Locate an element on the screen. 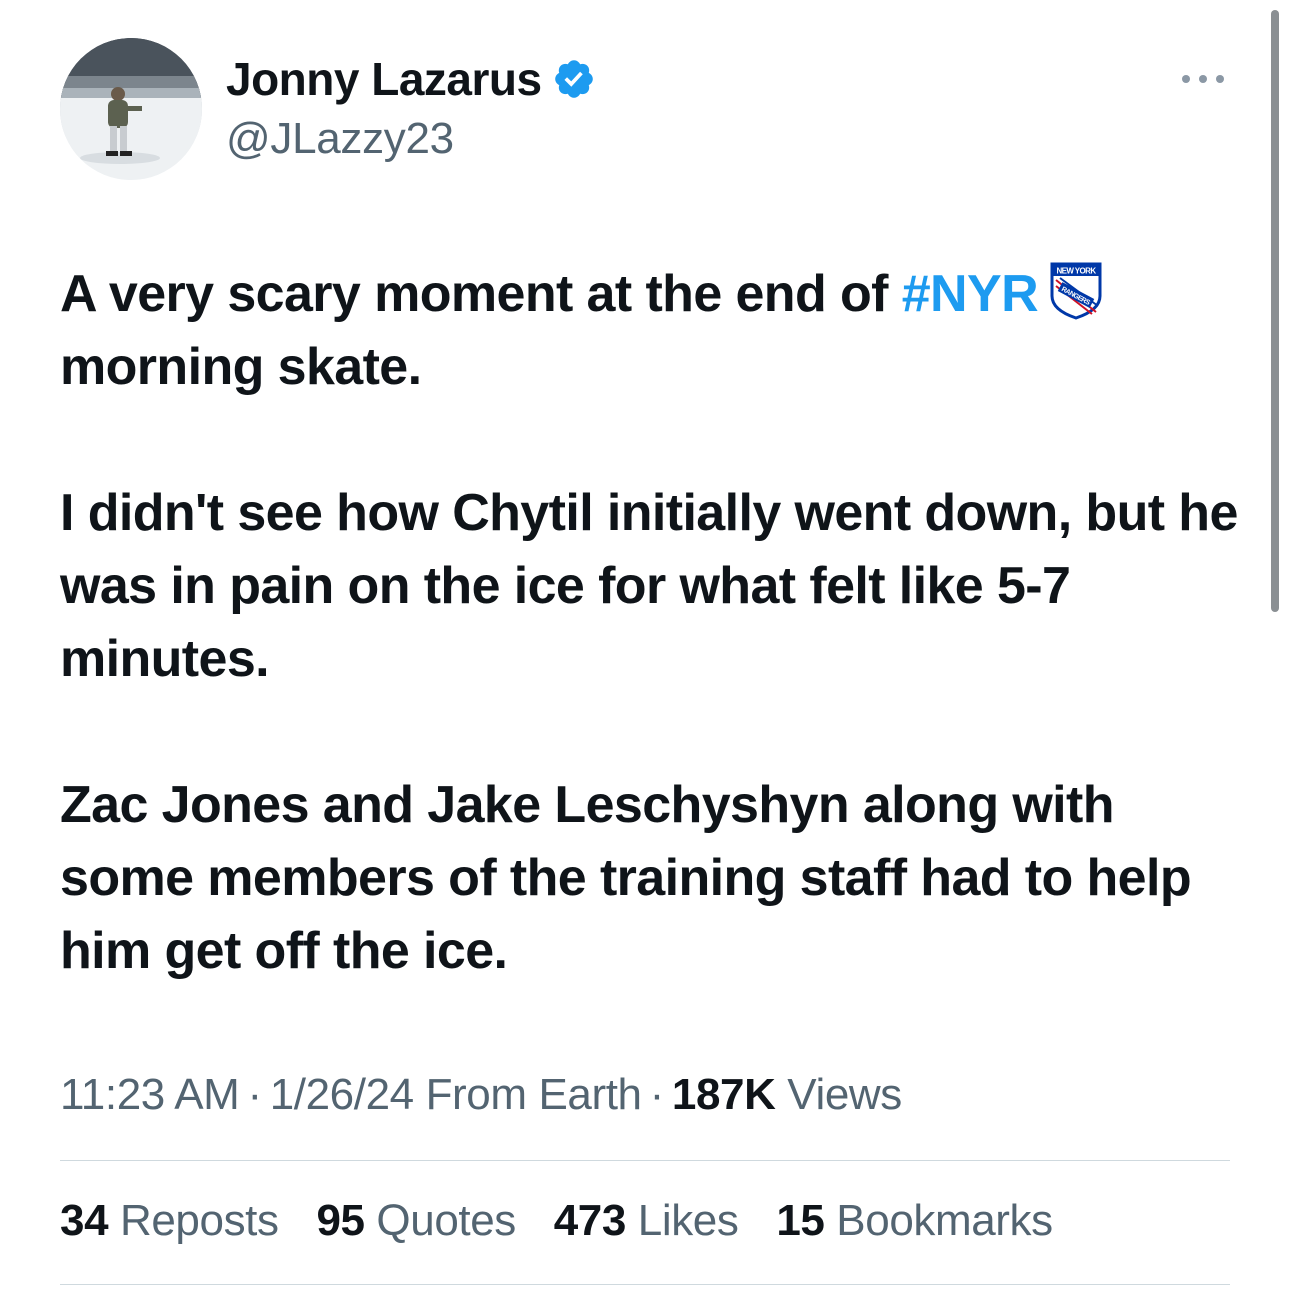 The height and width of the screenshot is (1303, 1290). author-name-row: Jonny Lazarus is located at coordinates (411, 79).